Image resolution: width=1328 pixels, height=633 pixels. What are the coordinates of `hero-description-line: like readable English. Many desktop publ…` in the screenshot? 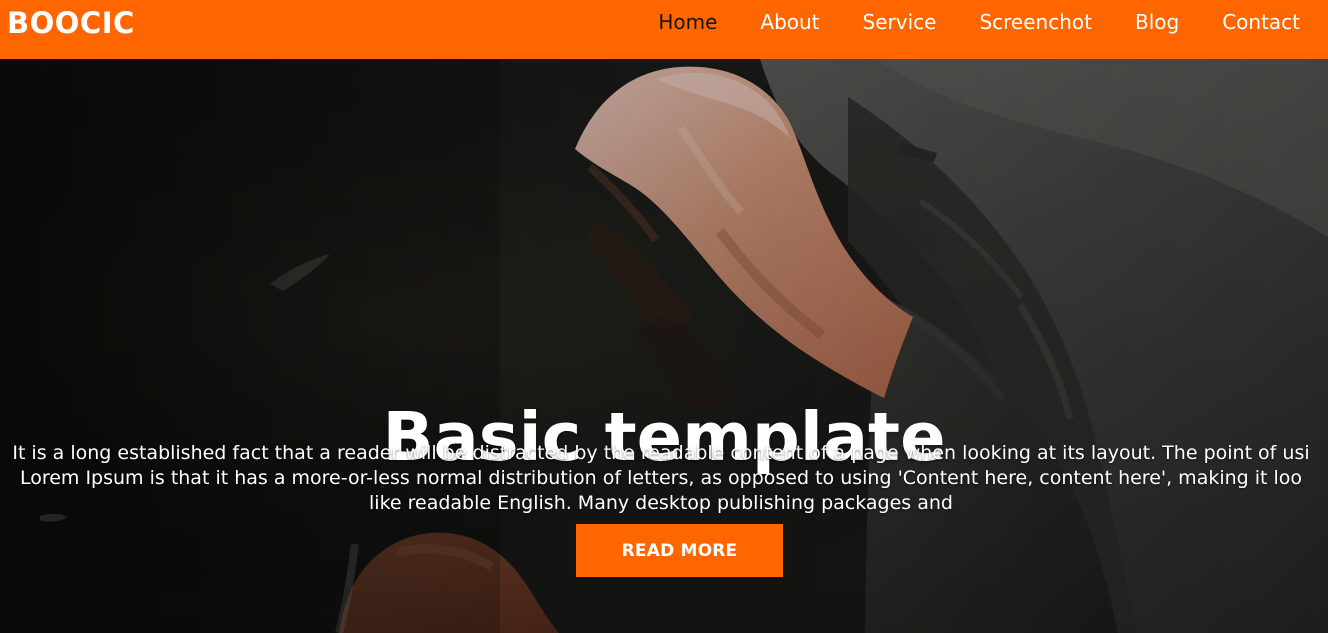 It's located at (661, 503).